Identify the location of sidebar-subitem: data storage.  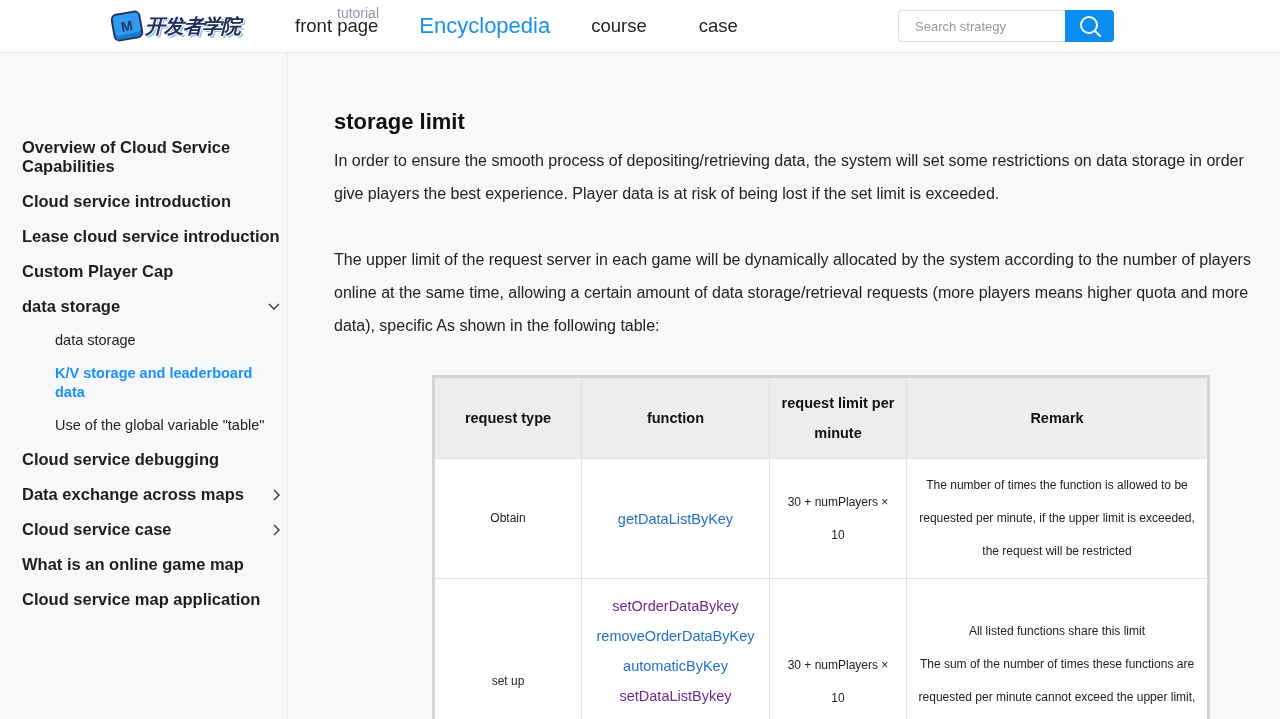
(168, 340).